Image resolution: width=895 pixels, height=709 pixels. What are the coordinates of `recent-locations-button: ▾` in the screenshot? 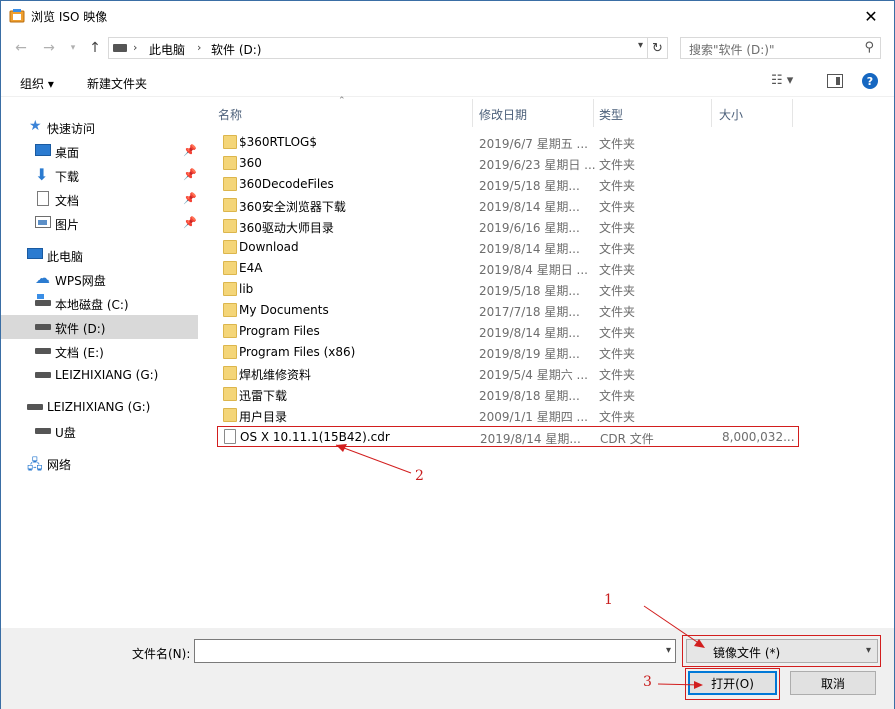 It's located at (73, 48).